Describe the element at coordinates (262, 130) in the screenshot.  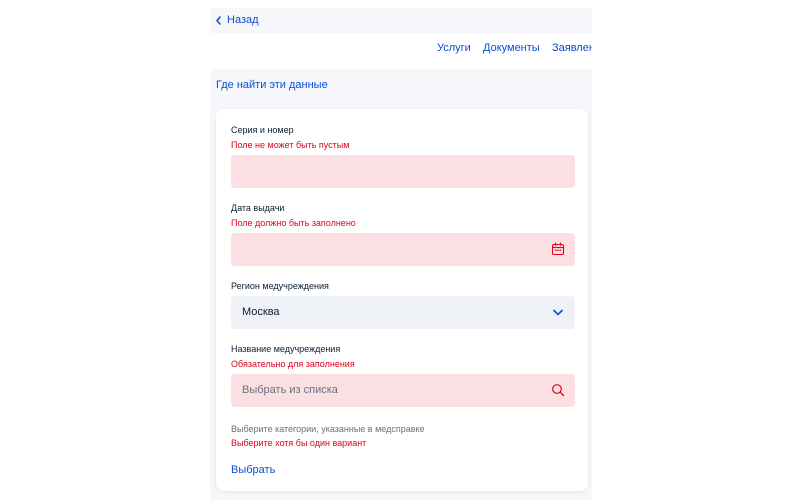
I see `series-number-label: Серия и номер` at that location.